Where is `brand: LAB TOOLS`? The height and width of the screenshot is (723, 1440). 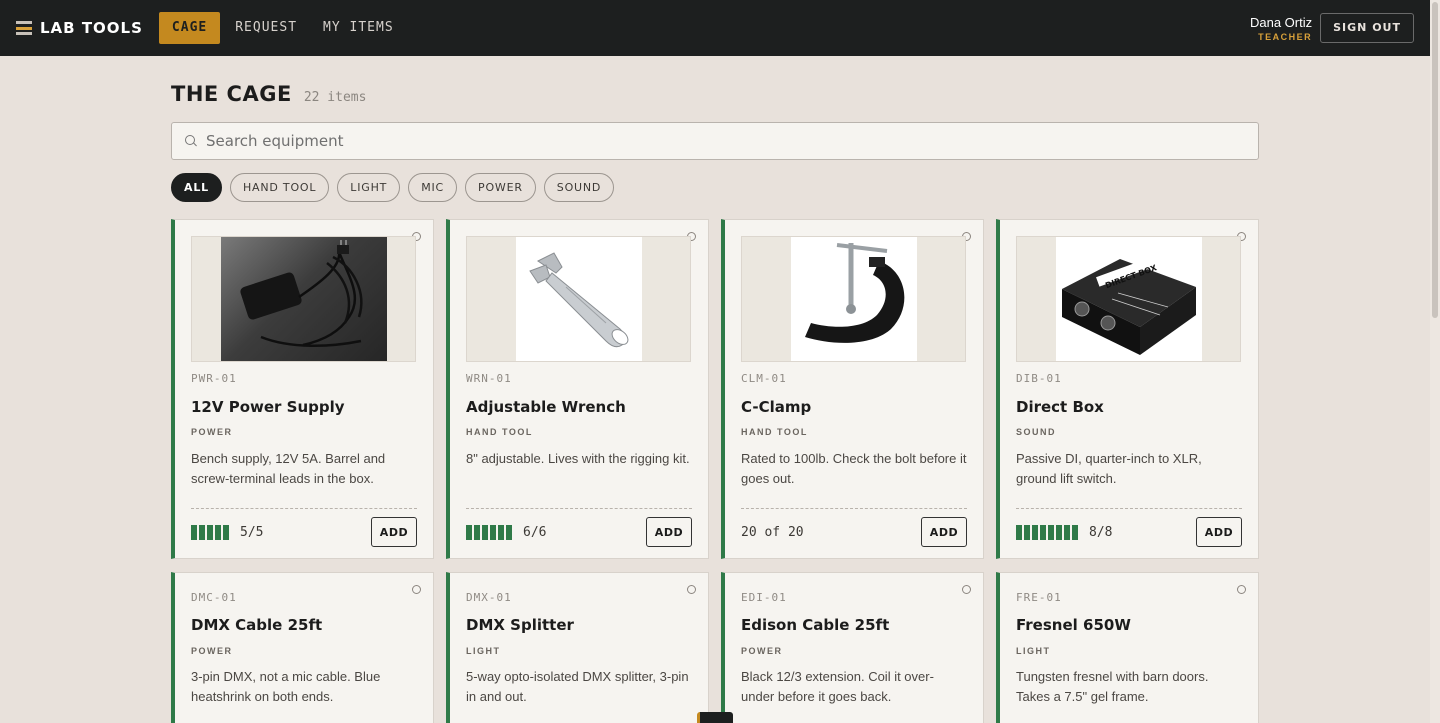 brand: LAB TOOLS is located at coordinates (79, 28).